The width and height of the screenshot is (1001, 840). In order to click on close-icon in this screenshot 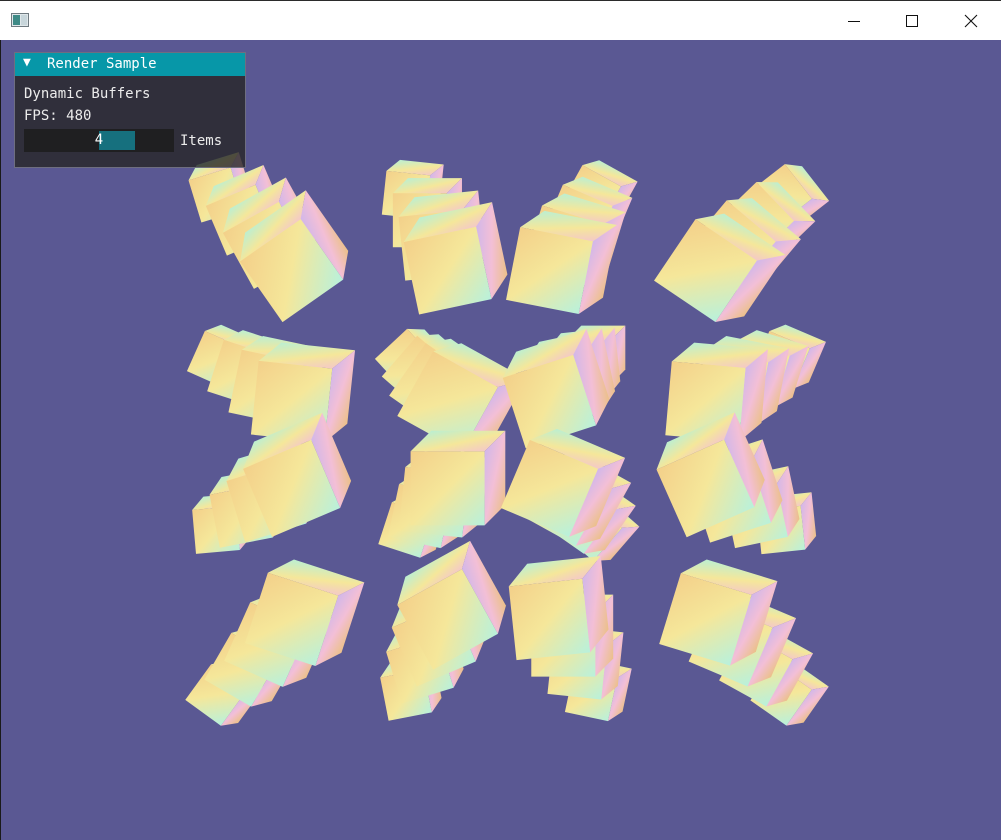, I will do `click(971, 21)`.